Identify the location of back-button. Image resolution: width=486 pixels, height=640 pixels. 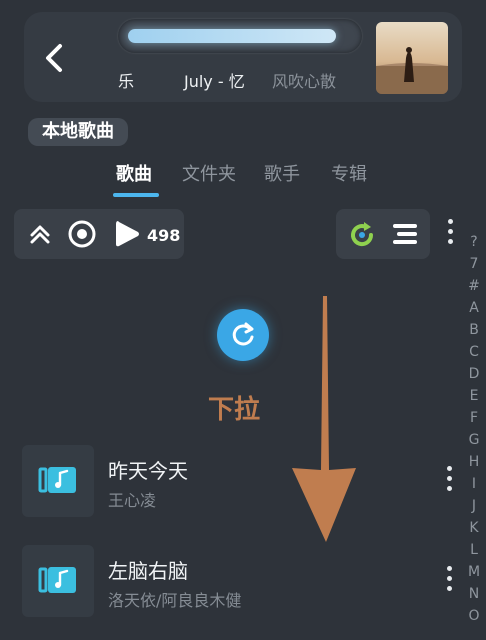
(54, 58).